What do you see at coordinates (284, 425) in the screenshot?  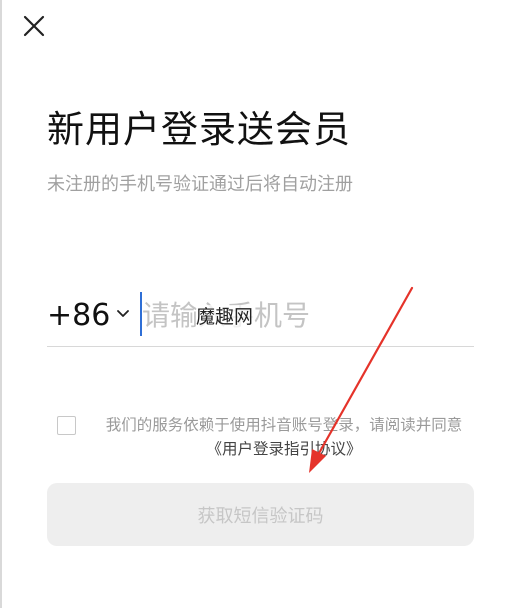 I see `agreement-text-prefix: 我们的服务依赖于使用抖音账号登录，请阅读并同意` at bounding box center [284, 425].